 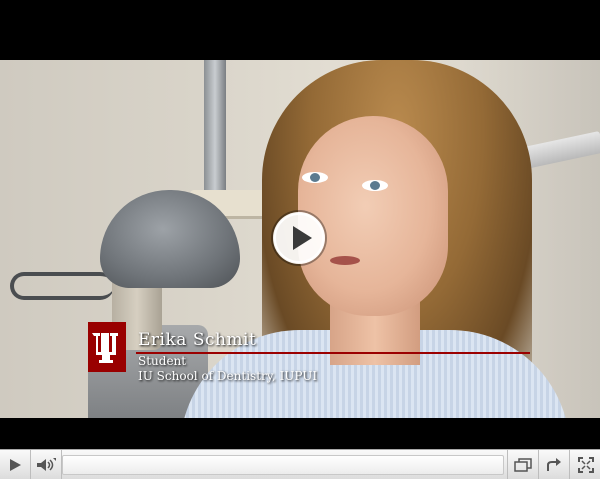 I want to click on volume-icon, so click(x=46, y=464).